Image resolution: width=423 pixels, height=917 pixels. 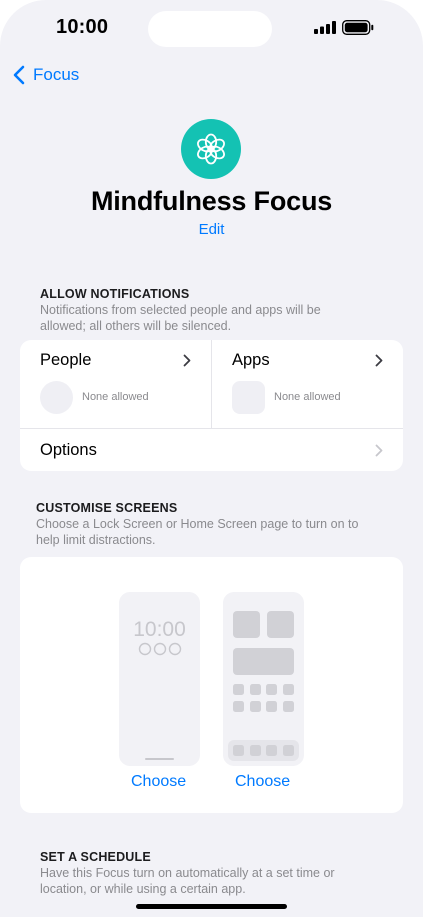 I want to click on people-value: None allowed, so click(x=115, y=397).